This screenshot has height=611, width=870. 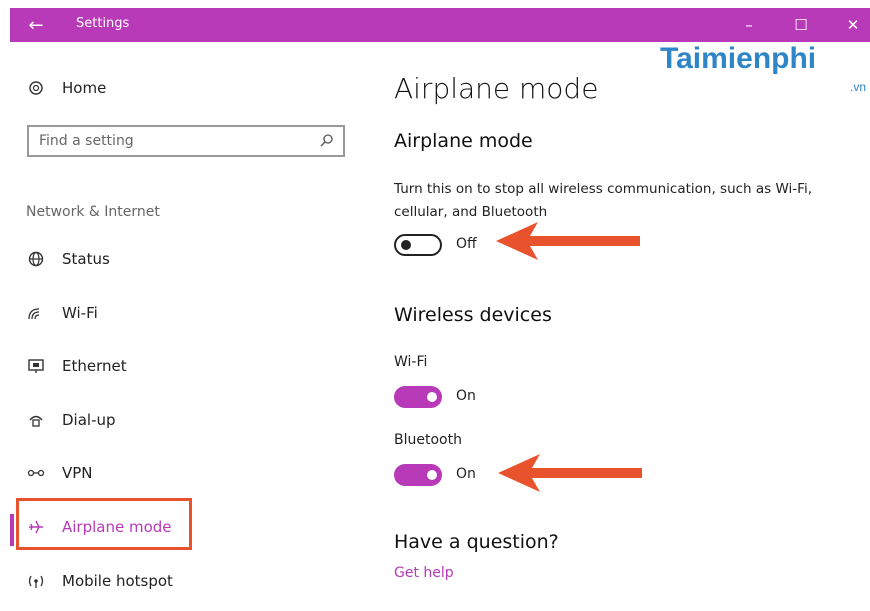 I want to click on sidebar-item-vpn: VPN, so click(x=59, y=473).